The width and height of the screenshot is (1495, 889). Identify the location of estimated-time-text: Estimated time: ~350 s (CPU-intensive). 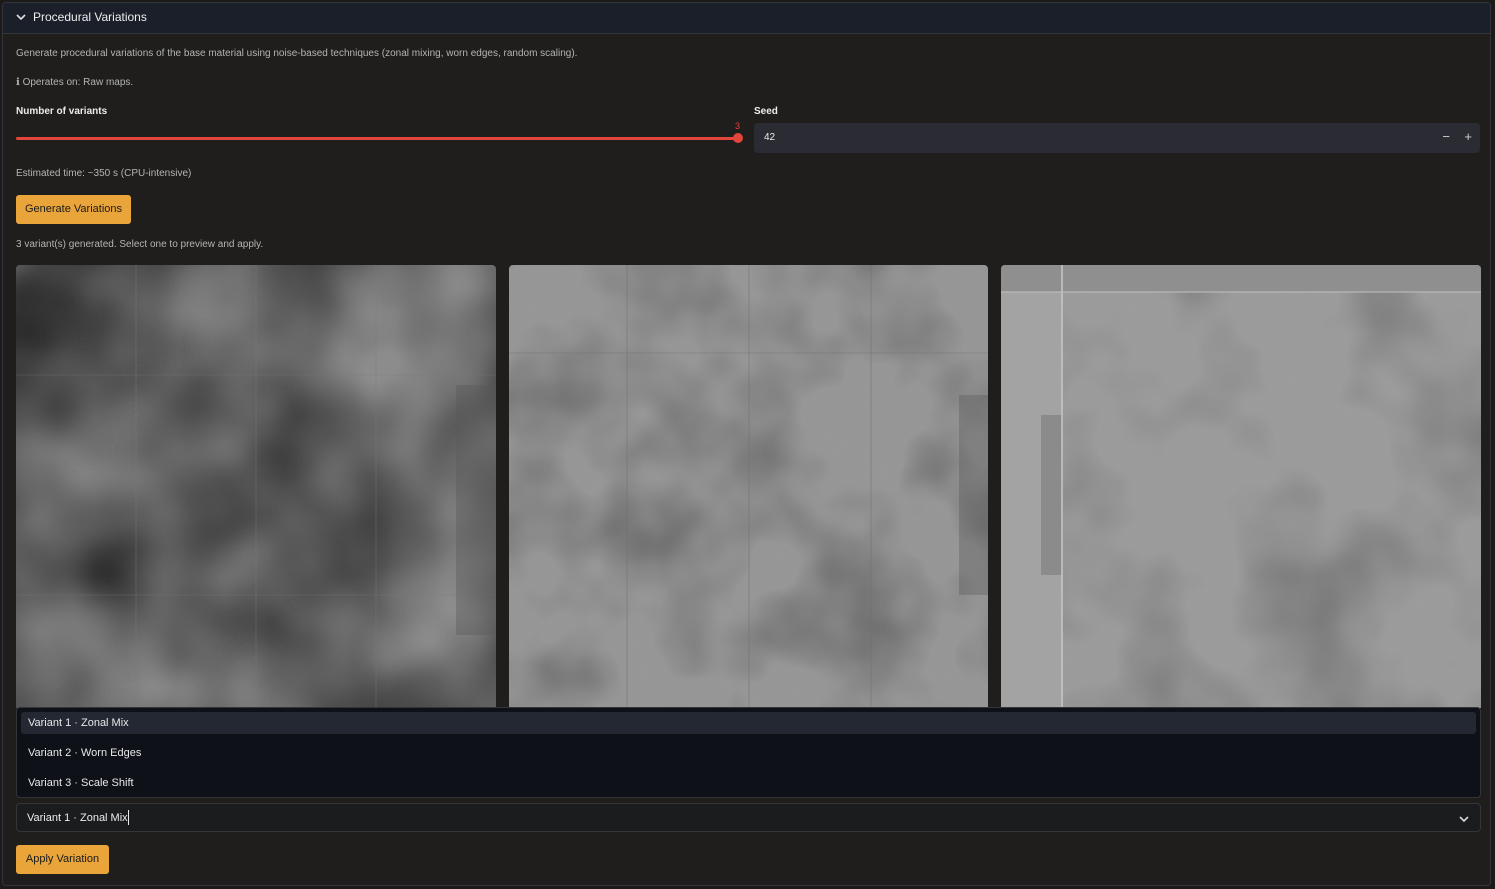
(104, 173).